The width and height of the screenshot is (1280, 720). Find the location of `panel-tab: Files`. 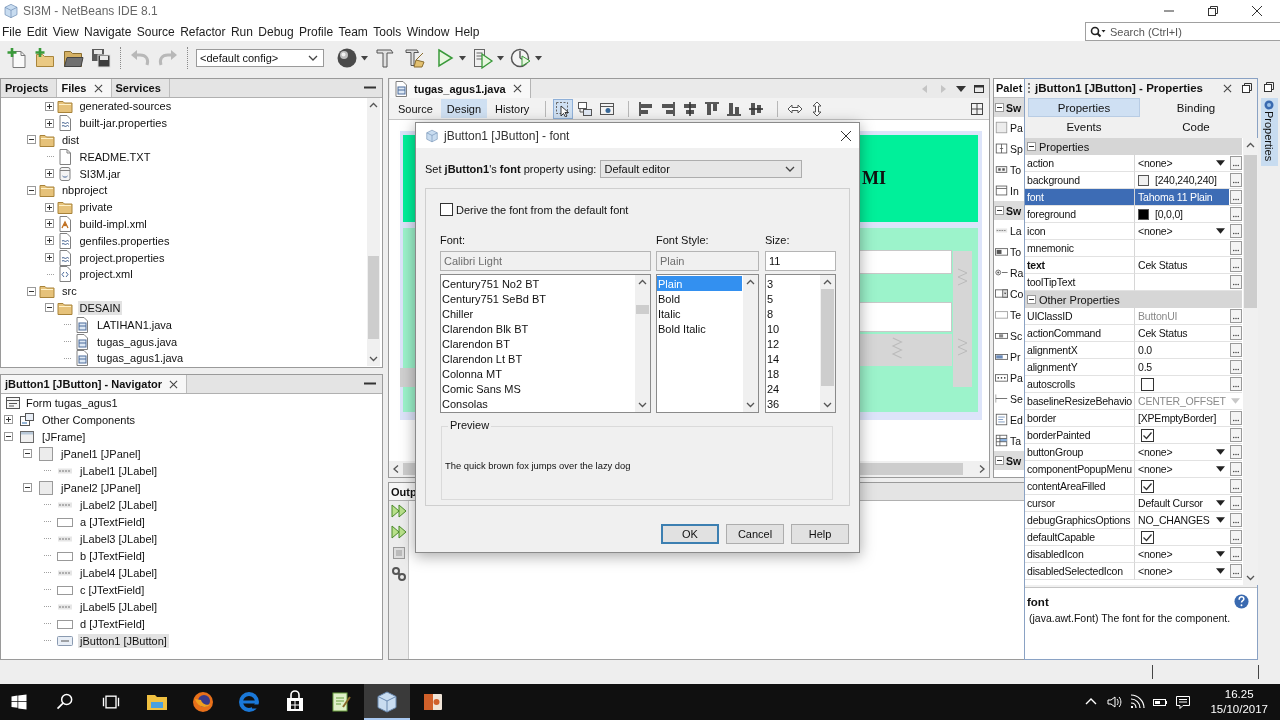

panel-tab: Files is located at coordinates (84, 88).